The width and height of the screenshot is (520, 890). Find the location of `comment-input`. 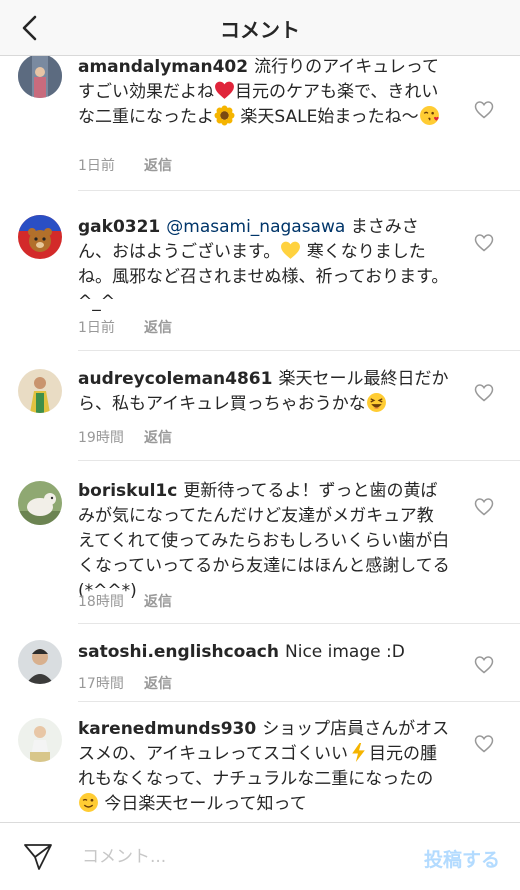

comment-input is located at coordinates (232, 857).